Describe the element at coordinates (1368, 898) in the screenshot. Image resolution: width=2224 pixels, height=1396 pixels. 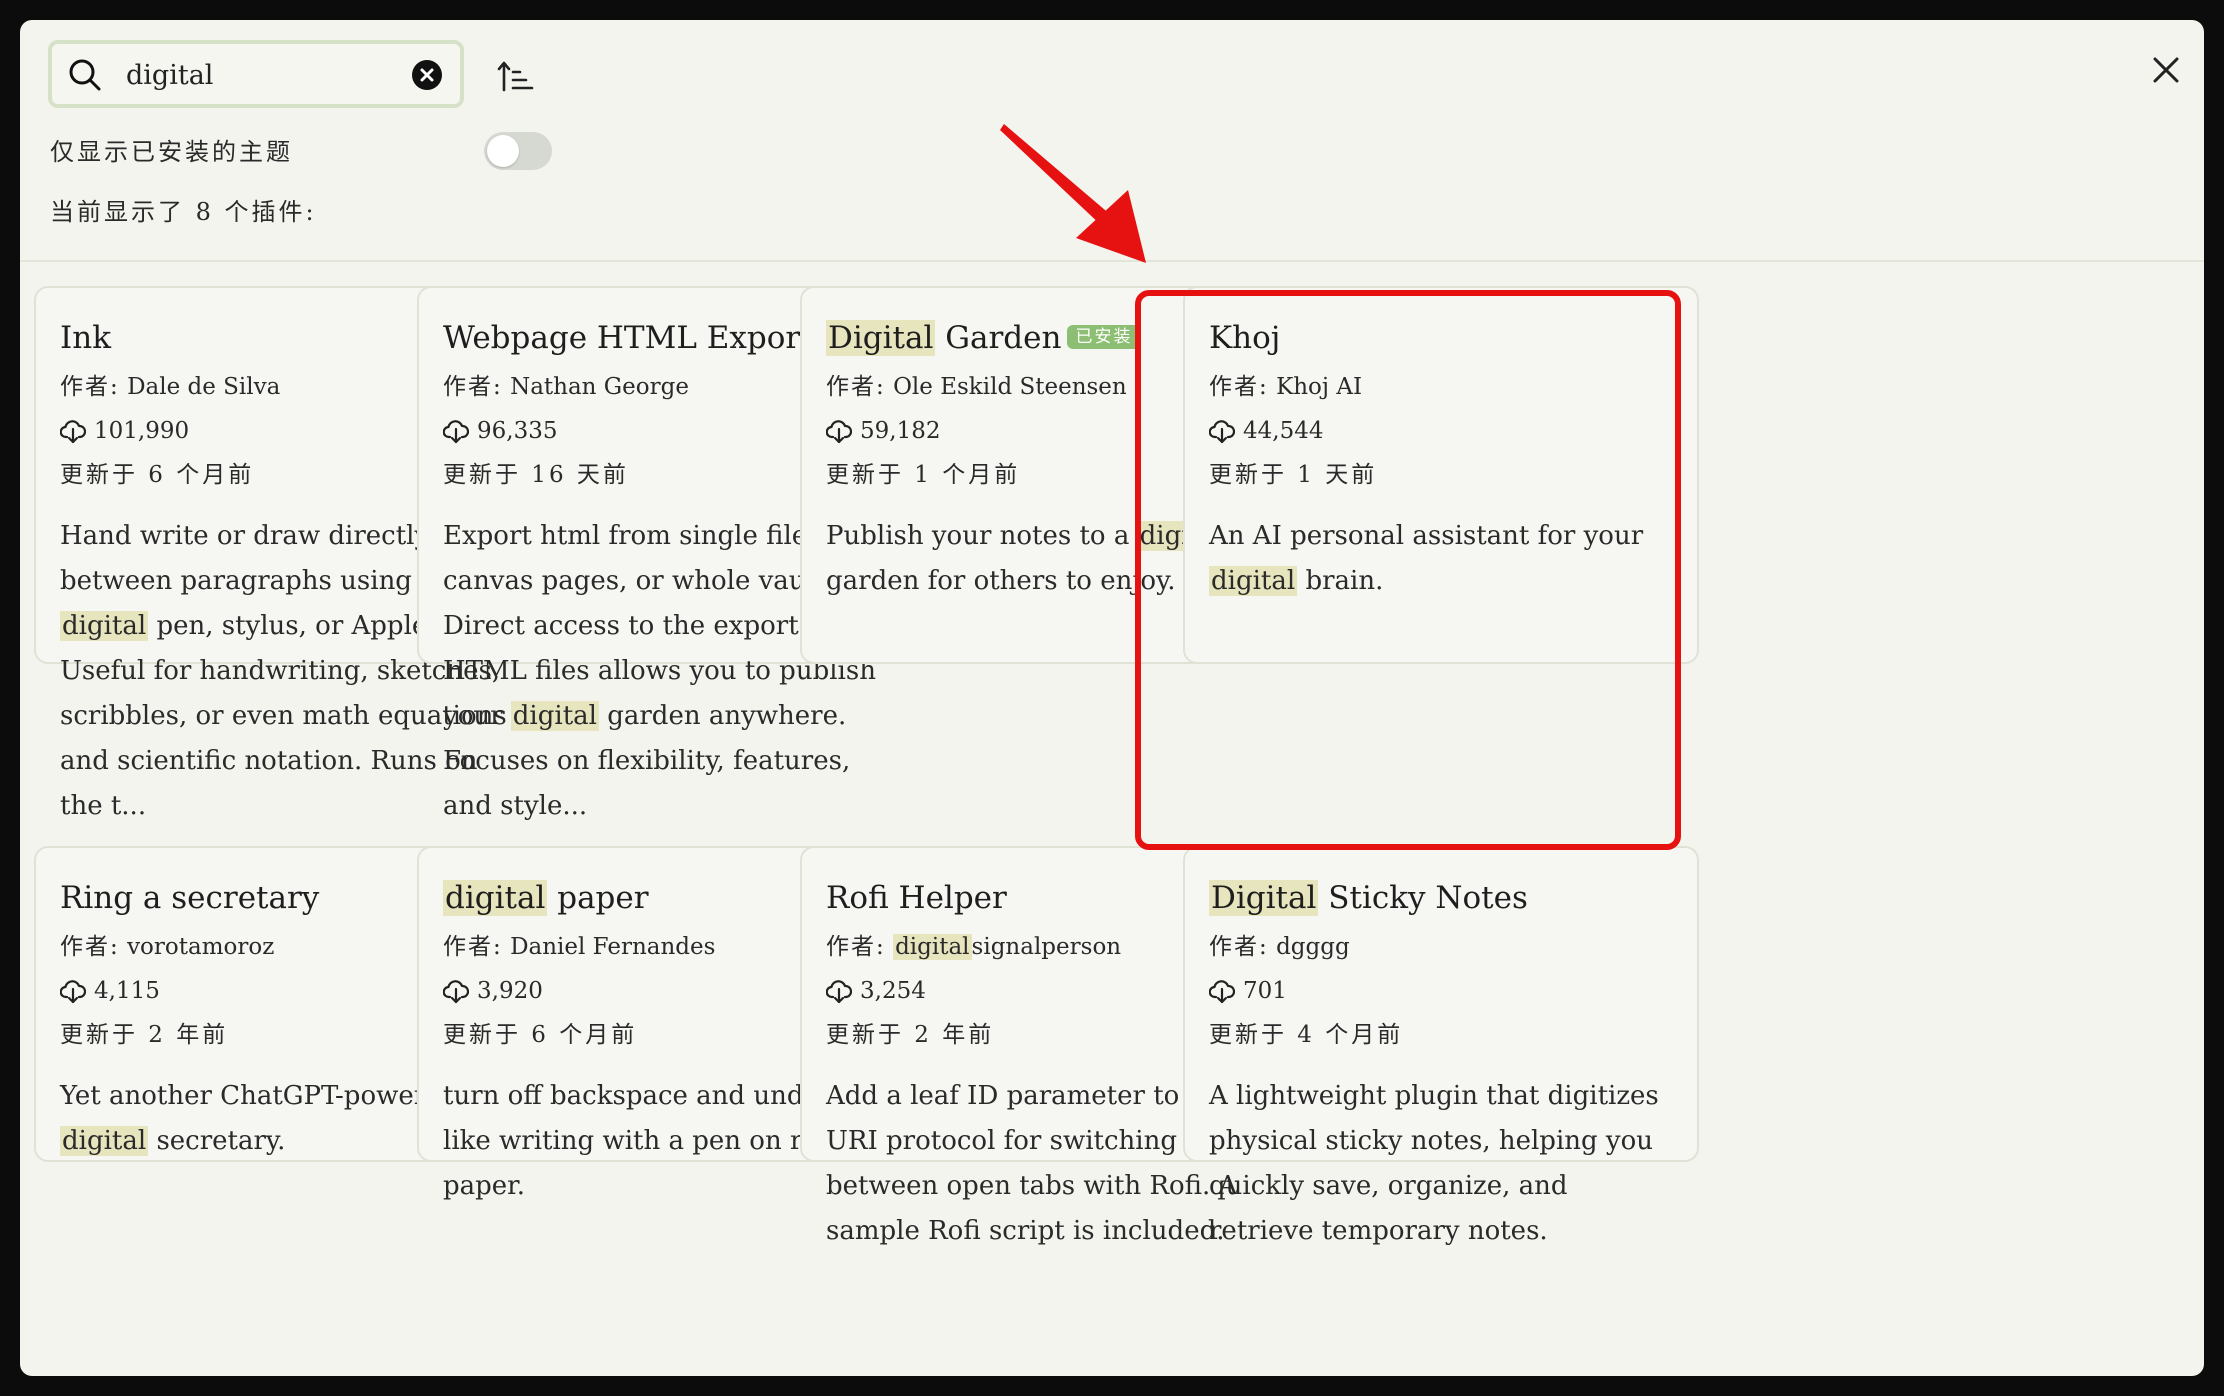
I see `plugin-title: Digital Sticky Notes` at that location.